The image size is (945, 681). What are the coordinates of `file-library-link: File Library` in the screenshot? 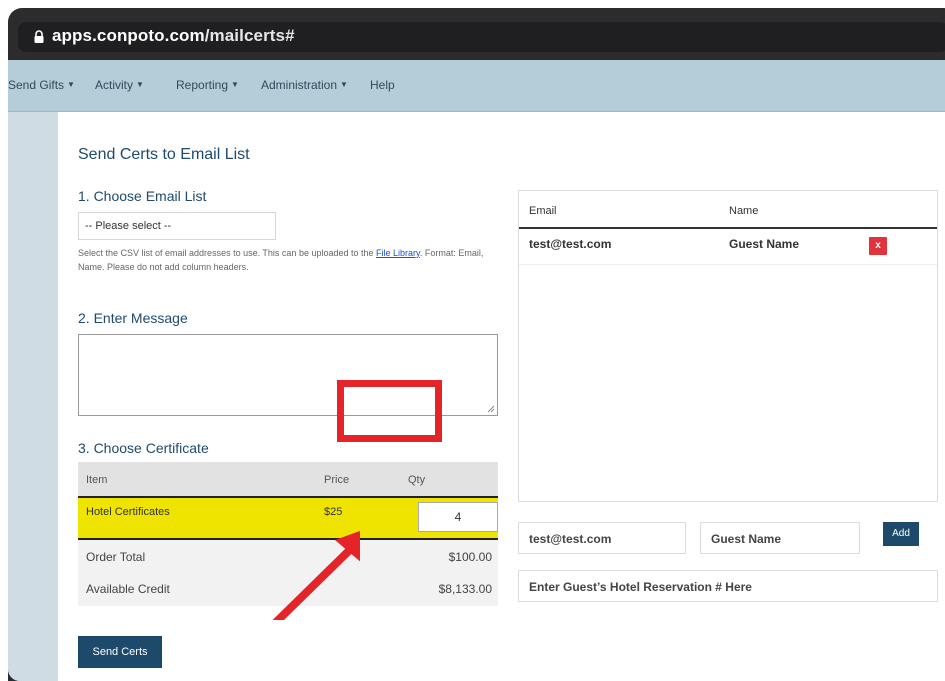 It's located at (398, 253).